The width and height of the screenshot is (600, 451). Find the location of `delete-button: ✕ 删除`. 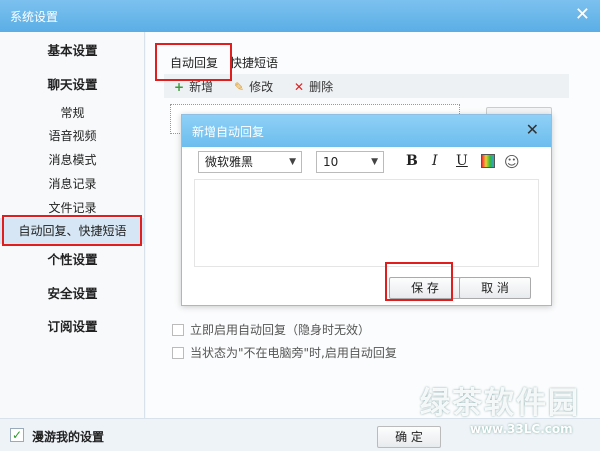

delete-button: ✕ 删除 is located at coordinates (313, 86).